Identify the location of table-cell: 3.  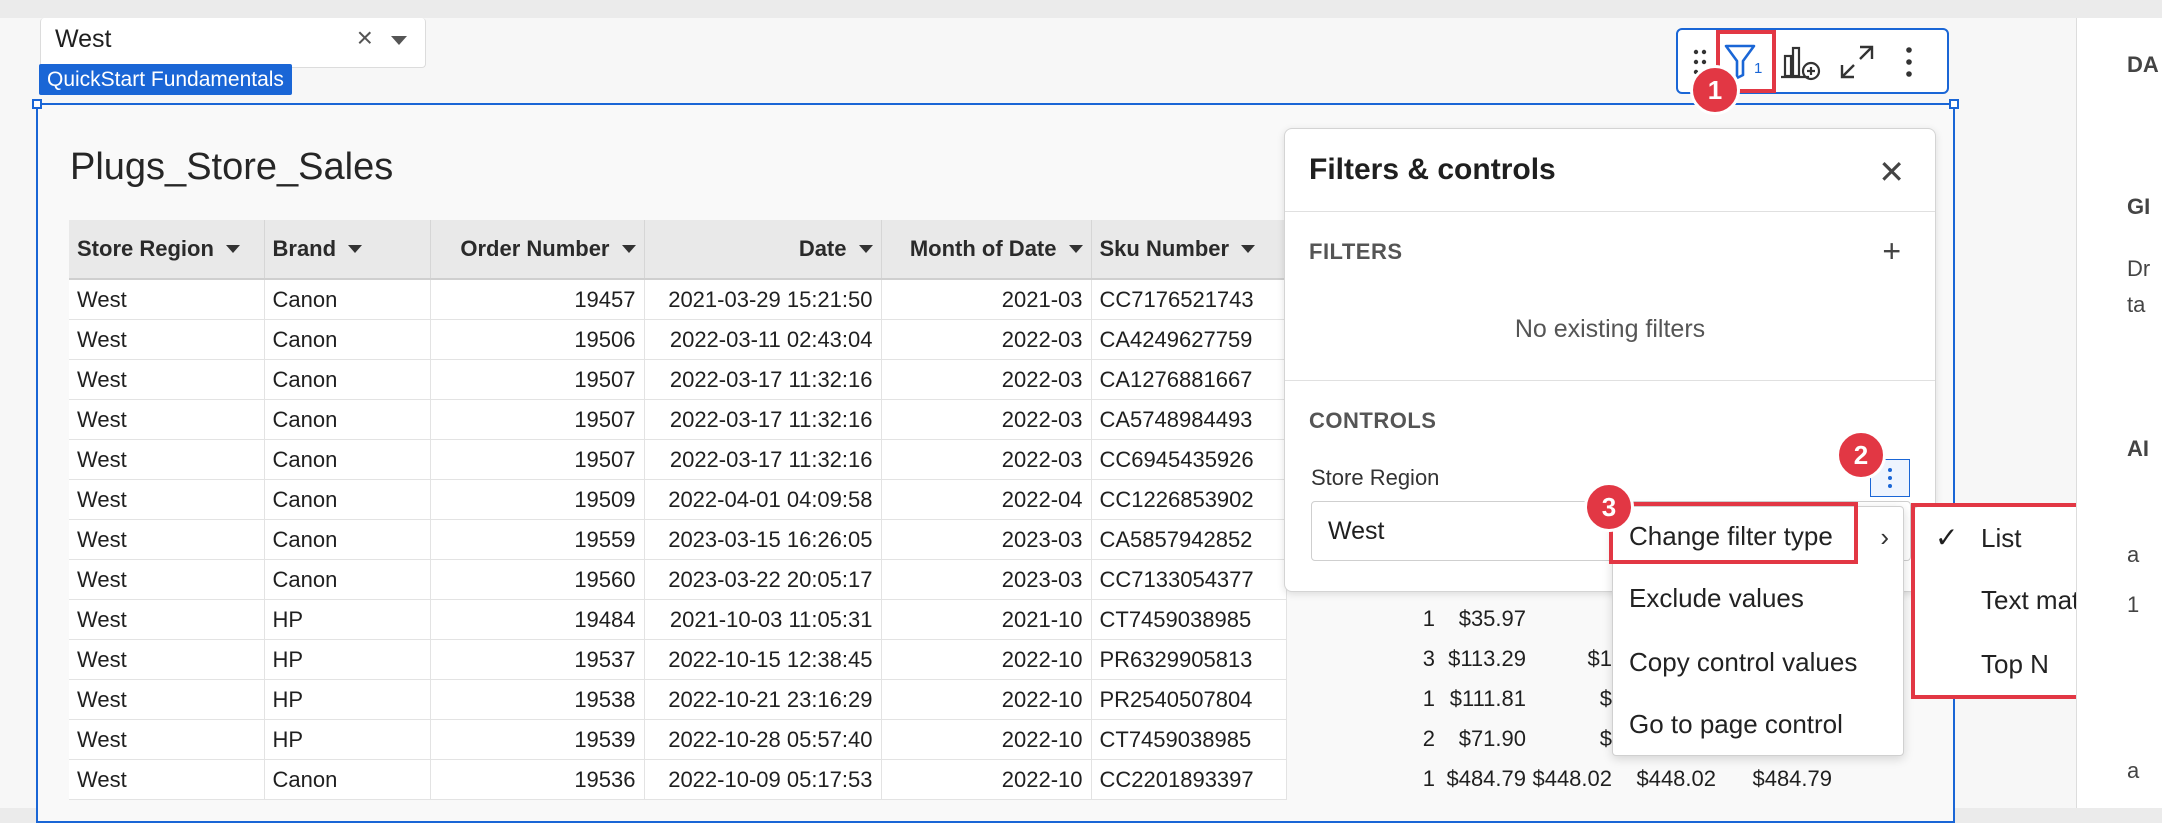
(1428, 658).